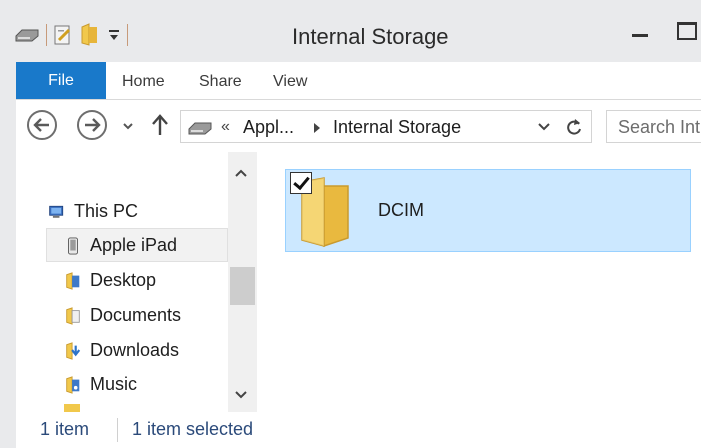  Describe the element at coordinates (73, 350) in the screenshot. I see `downloads-folder-icon` at that location.